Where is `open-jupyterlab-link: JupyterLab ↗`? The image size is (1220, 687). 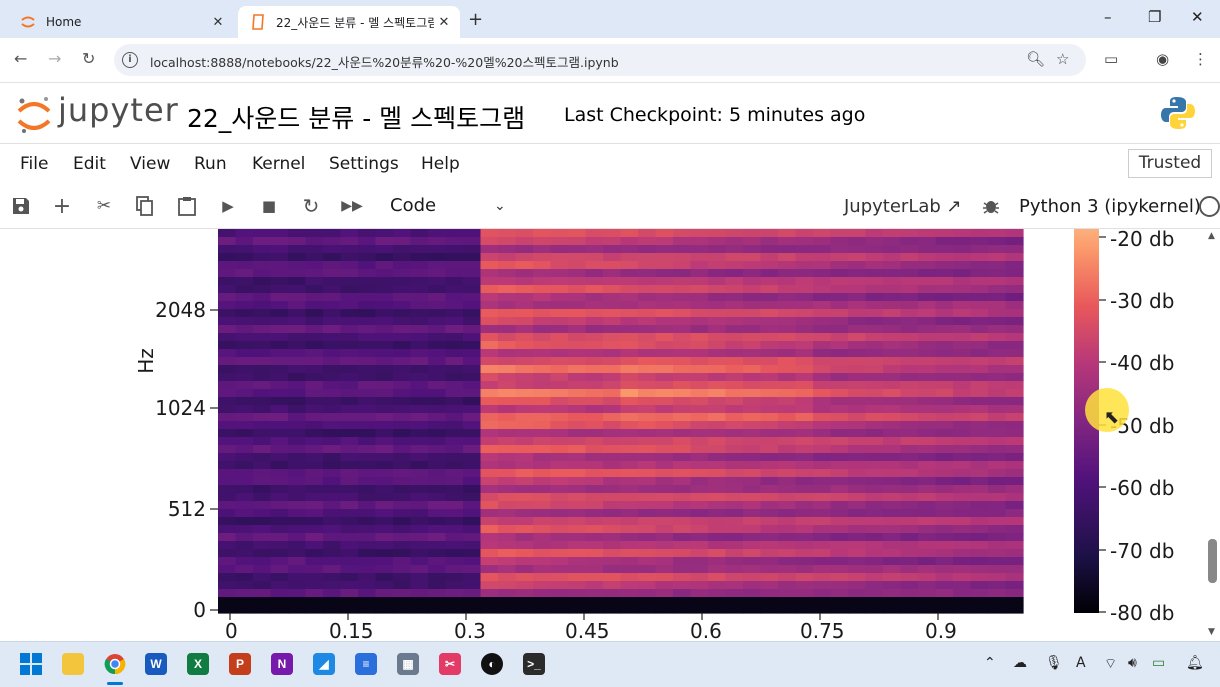
open-jupyterlab-link: JupyterLab ↗ is located at coordinates (903, 206).